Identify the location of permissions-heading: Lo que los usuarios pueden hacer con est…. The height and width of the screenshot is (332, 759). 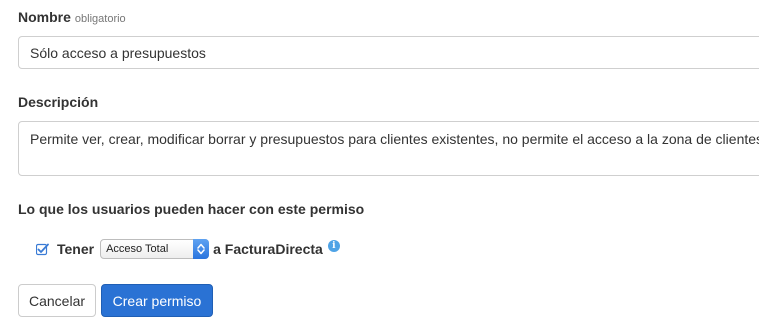
(191, 209).